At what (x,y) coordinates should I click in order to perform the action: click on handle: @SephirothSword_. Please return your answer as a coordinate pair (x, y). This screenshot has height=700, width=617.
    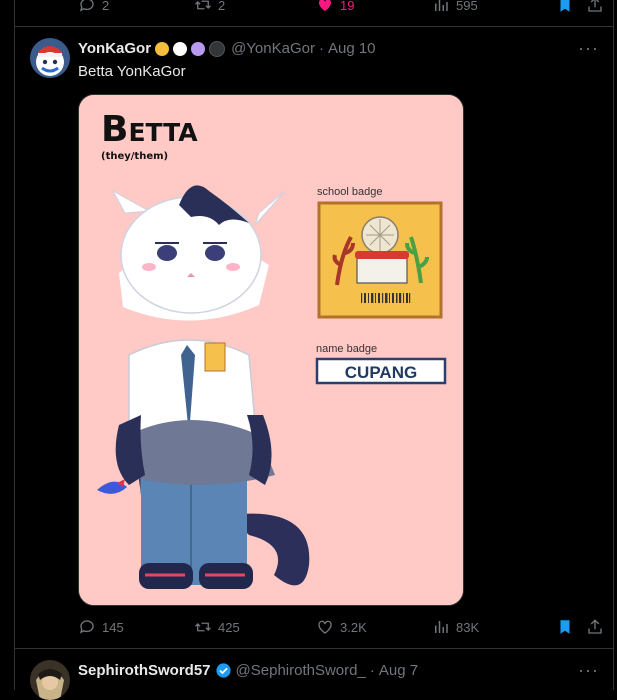
    Looking at the image, I should click on (301, 670).